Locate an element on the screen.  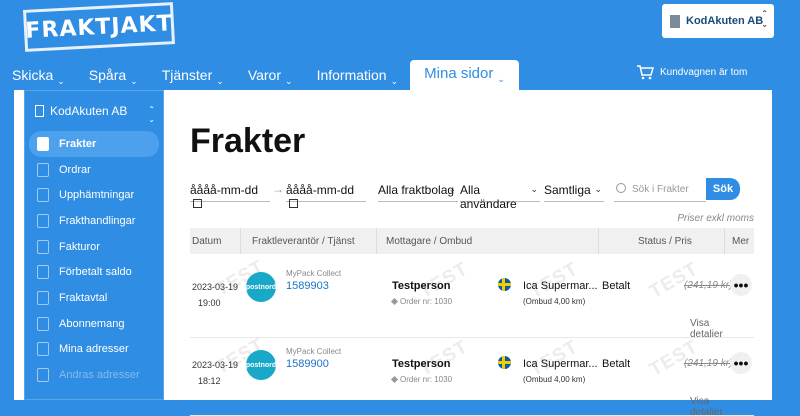
nav-item-tjanster: Tjänster ⌄ is located at coordinates (193, 75).